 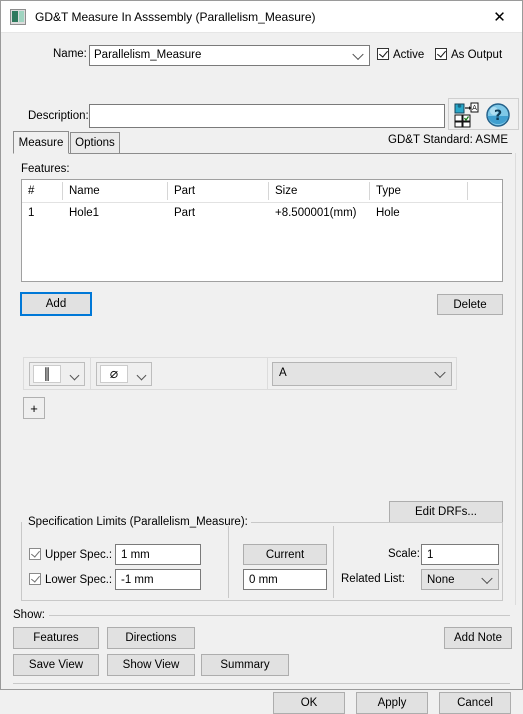 What do you see at coordinates (84, 213) in the screenshot?
I see `cell-name: Hole1` at bounding box center [84, 213].